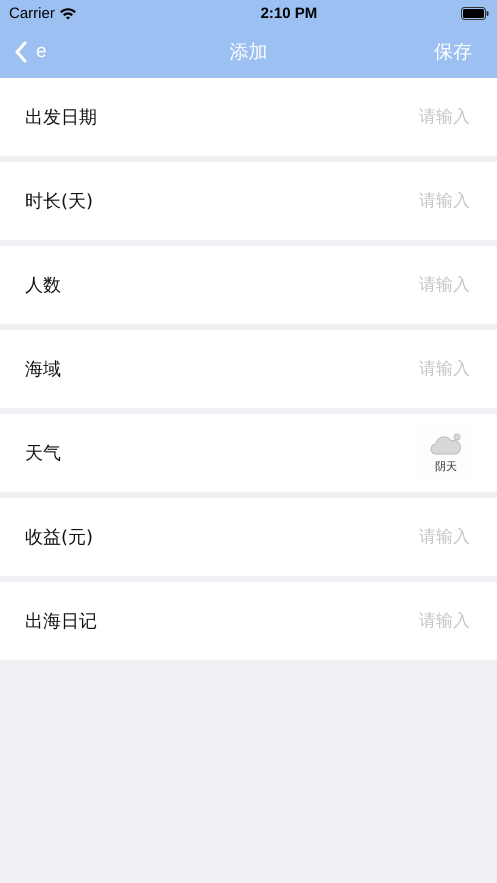  What do you see at coordinates (41, 52) in the screenshot?
I see `back-label: e` at bounding box center [41, 52].